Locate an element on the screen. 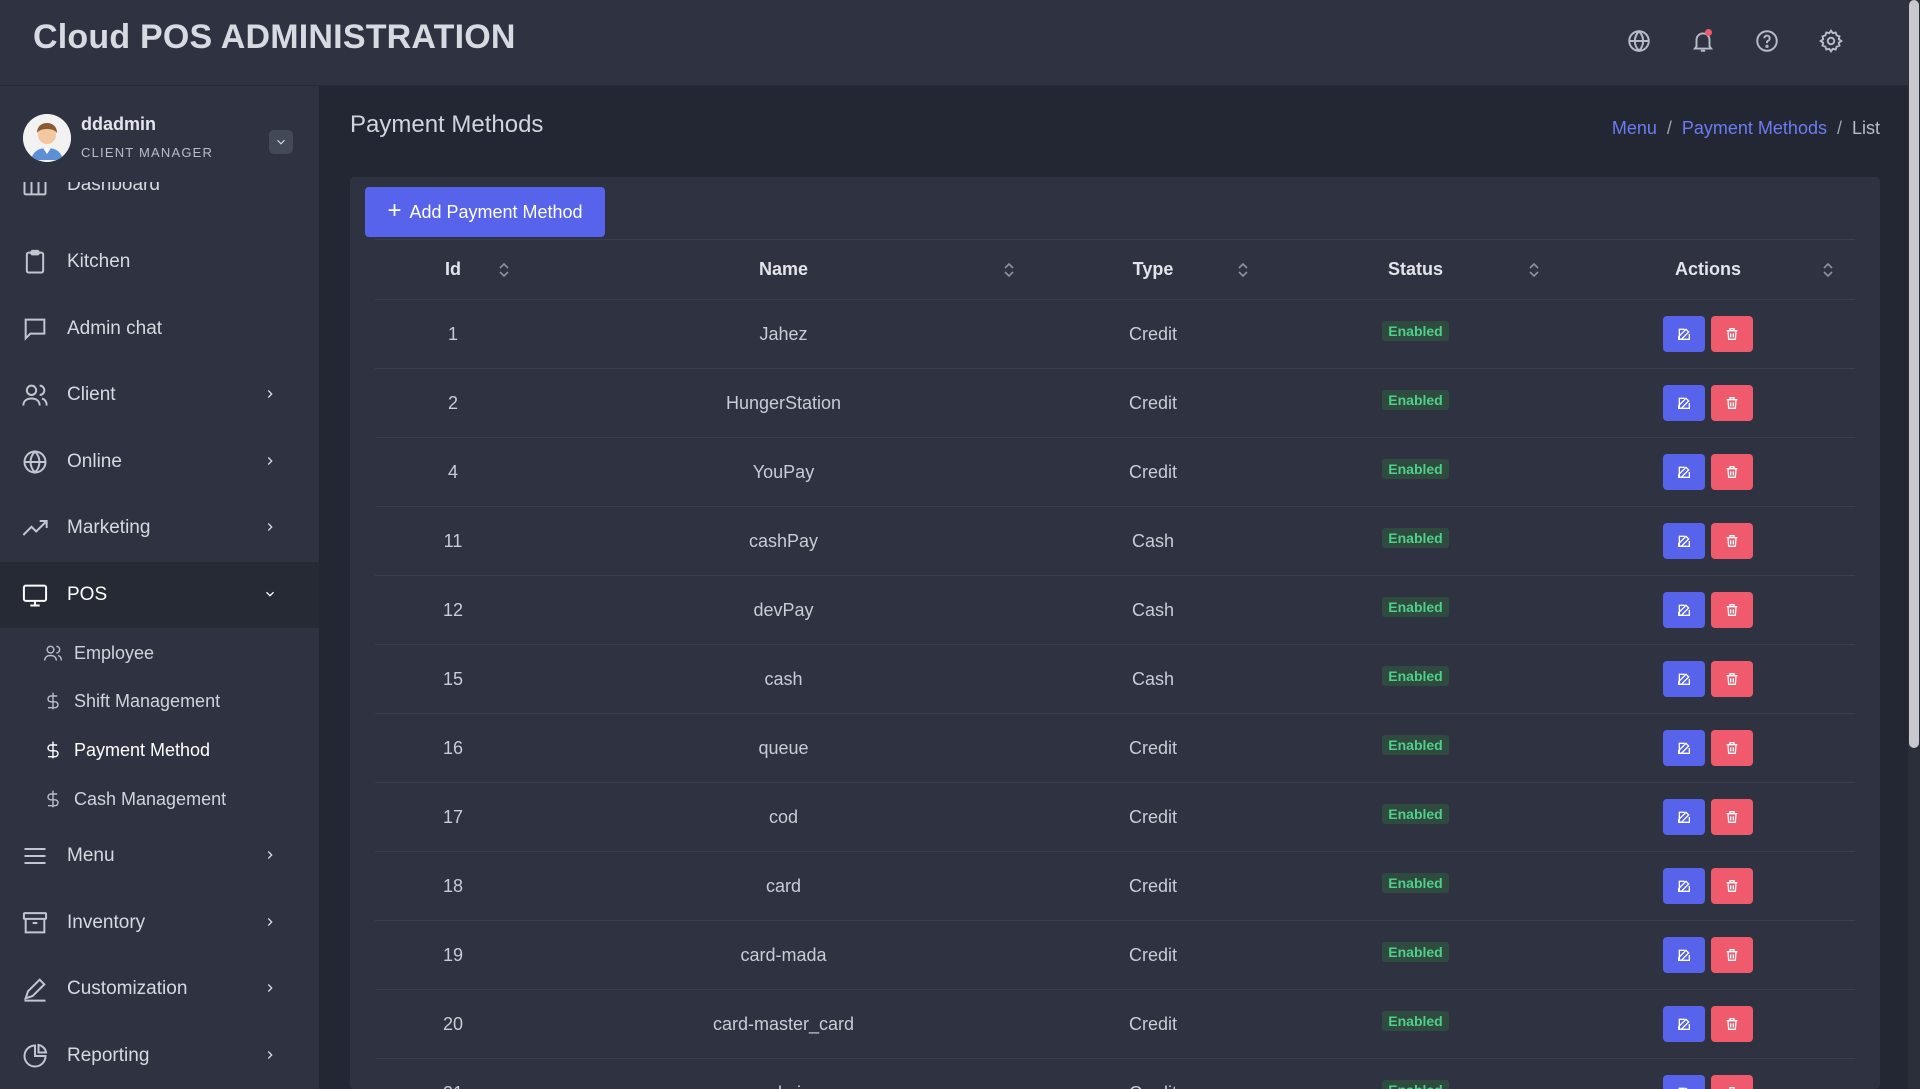 The image size is (1920, 1089). sidebar-subitem-payment-method: Payment Method is located at coordinates (159, 750).